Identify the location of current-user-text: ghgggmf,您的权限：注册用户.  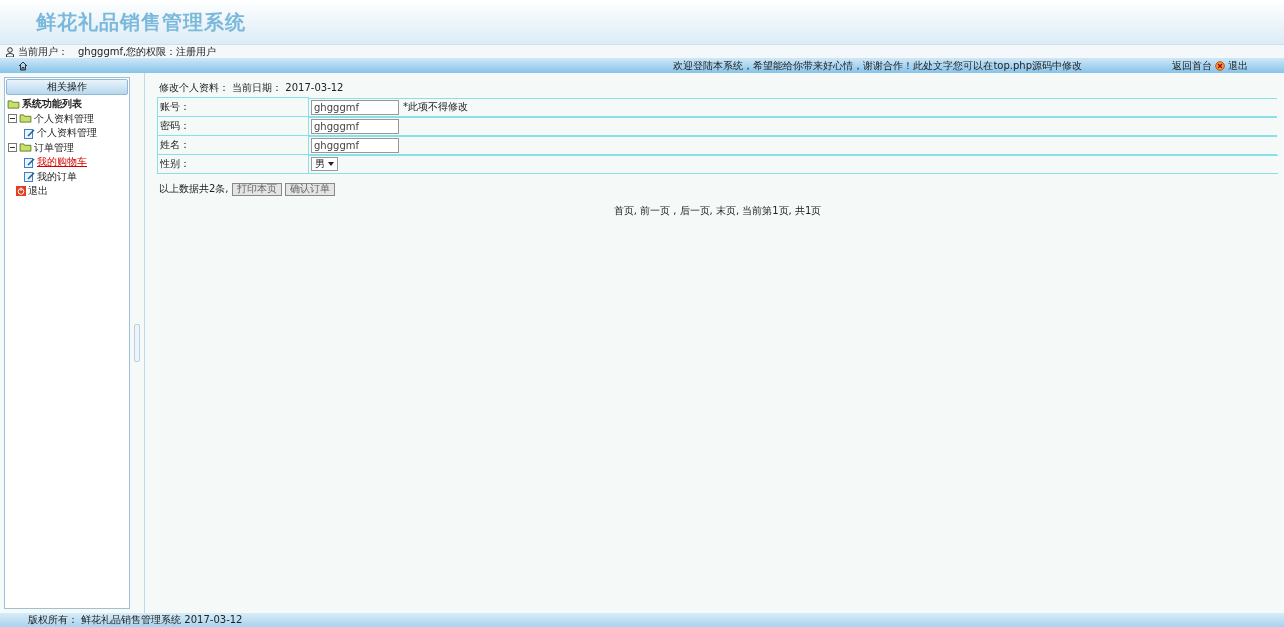
(147, 51).